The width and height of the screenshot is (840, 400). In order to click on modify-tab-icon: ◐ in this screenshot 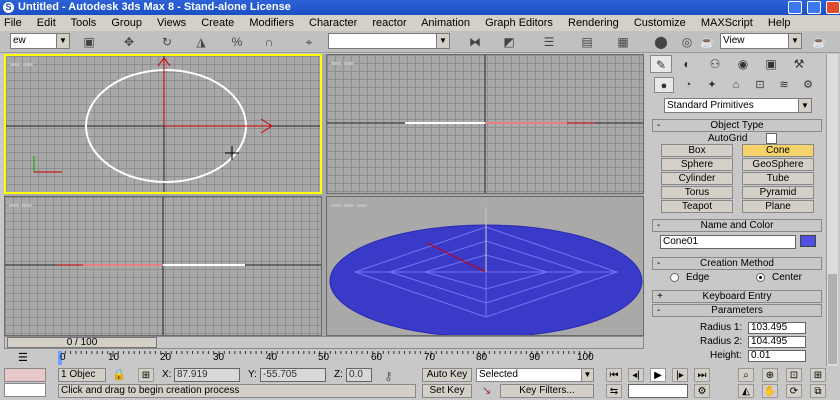, I will do `click(687, 64)`.